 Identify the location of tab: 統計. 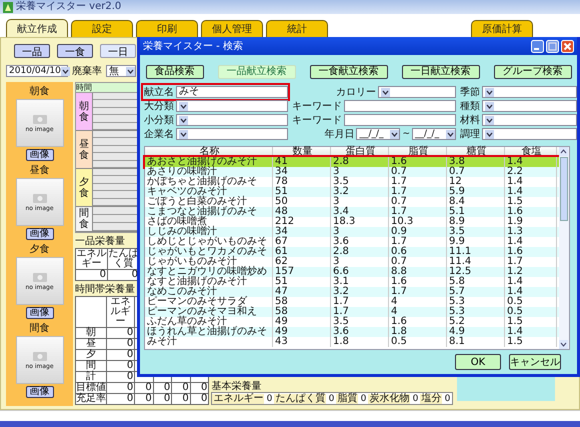
(297, 28).